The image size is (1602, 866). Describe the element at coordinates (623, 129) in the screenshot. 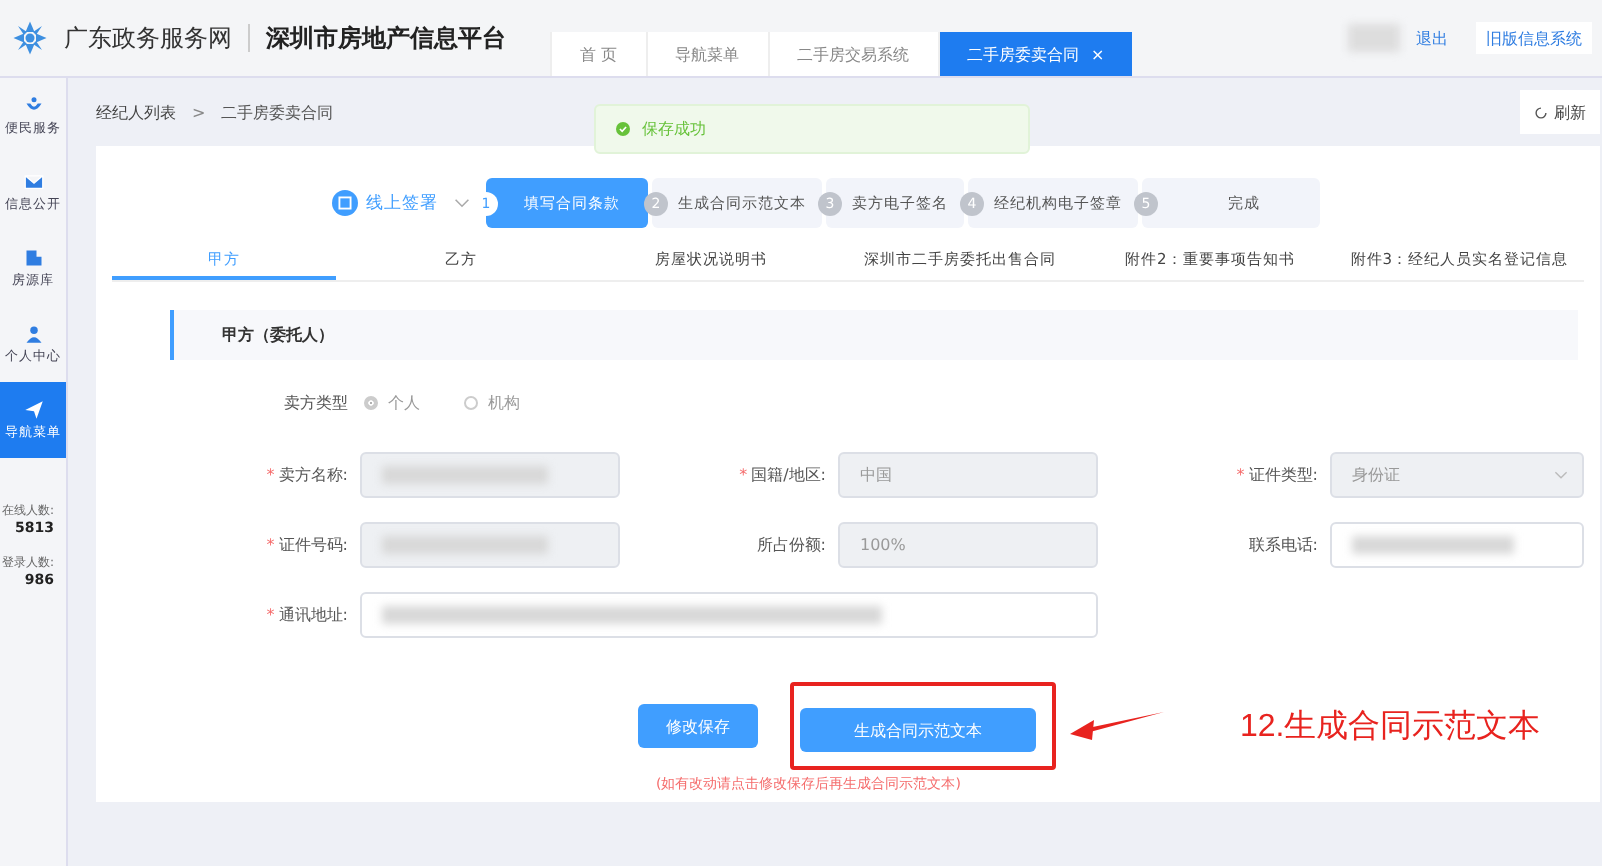

I see `check-icon` at that location.